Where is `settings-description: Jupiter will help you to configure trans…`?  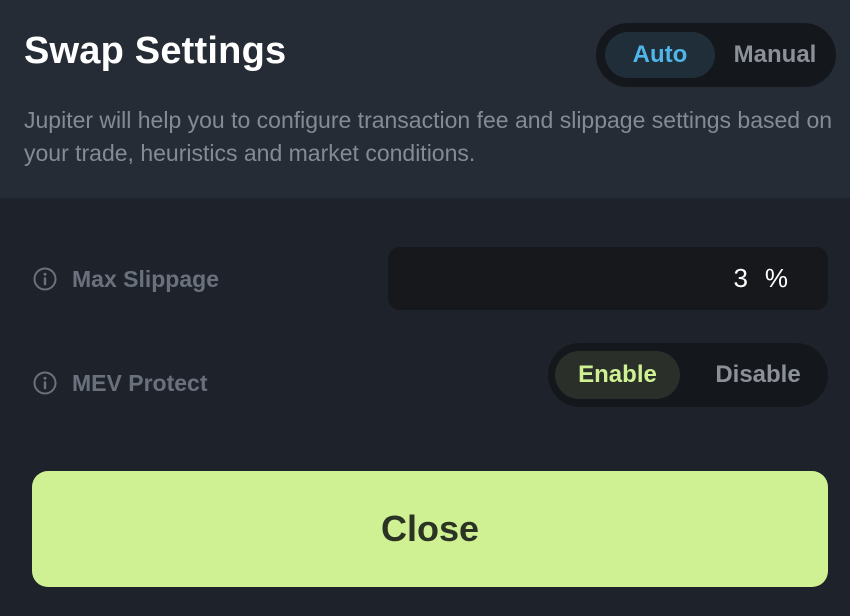
settings-description: Jupiter will help you to configure trans… is located at coordinates (428, 136).